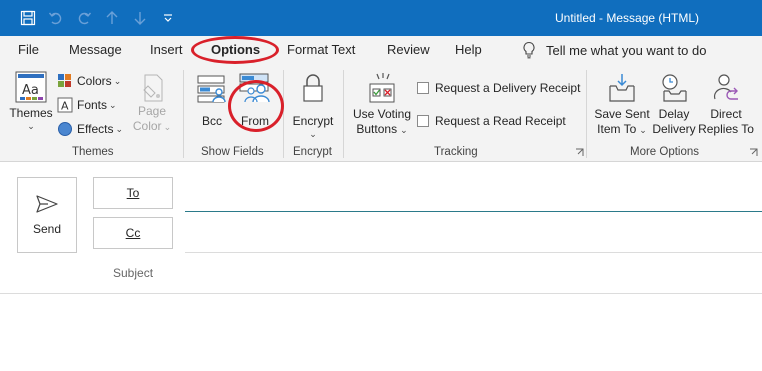 This screenshot has width=762, height=371. Describe the element at coordinates (313, 121) in the screenshot. I see `encrypt-label: Encrypt` at that location.